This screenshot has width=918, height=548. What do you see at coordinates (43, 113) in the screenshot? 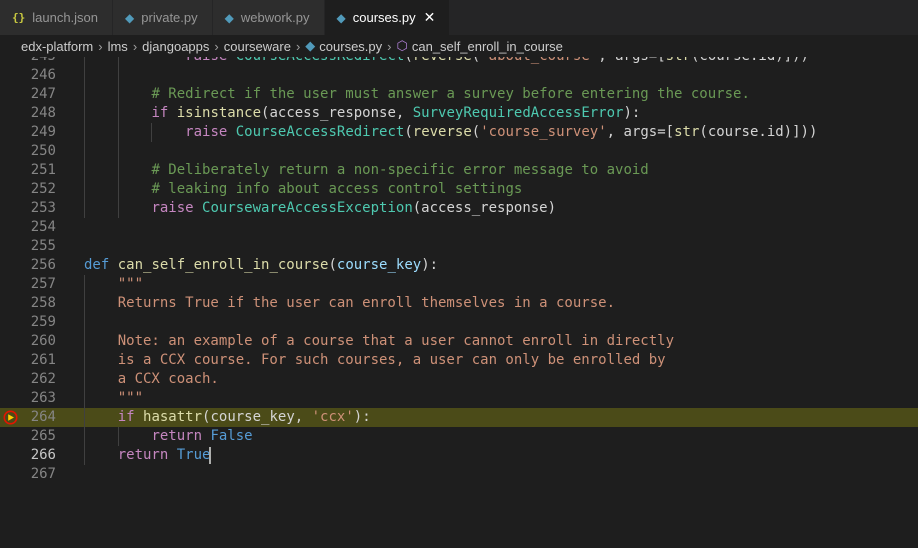
I see `line-number: 248` at bounding box center [43, 113].